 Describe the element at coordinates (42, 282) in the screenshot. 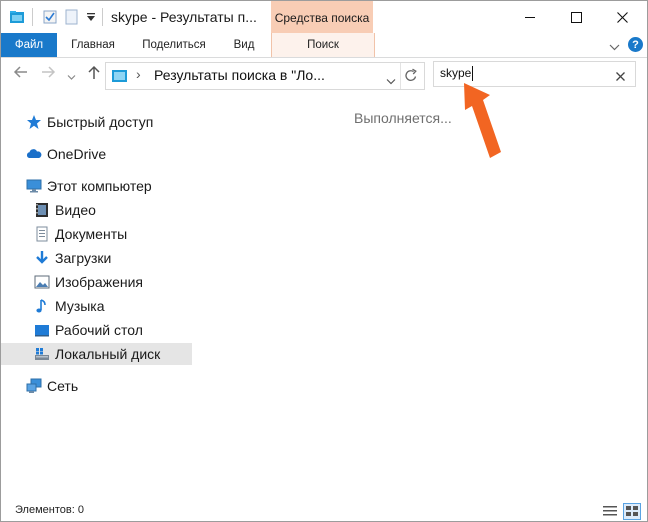

I see `image-icon` at that location.